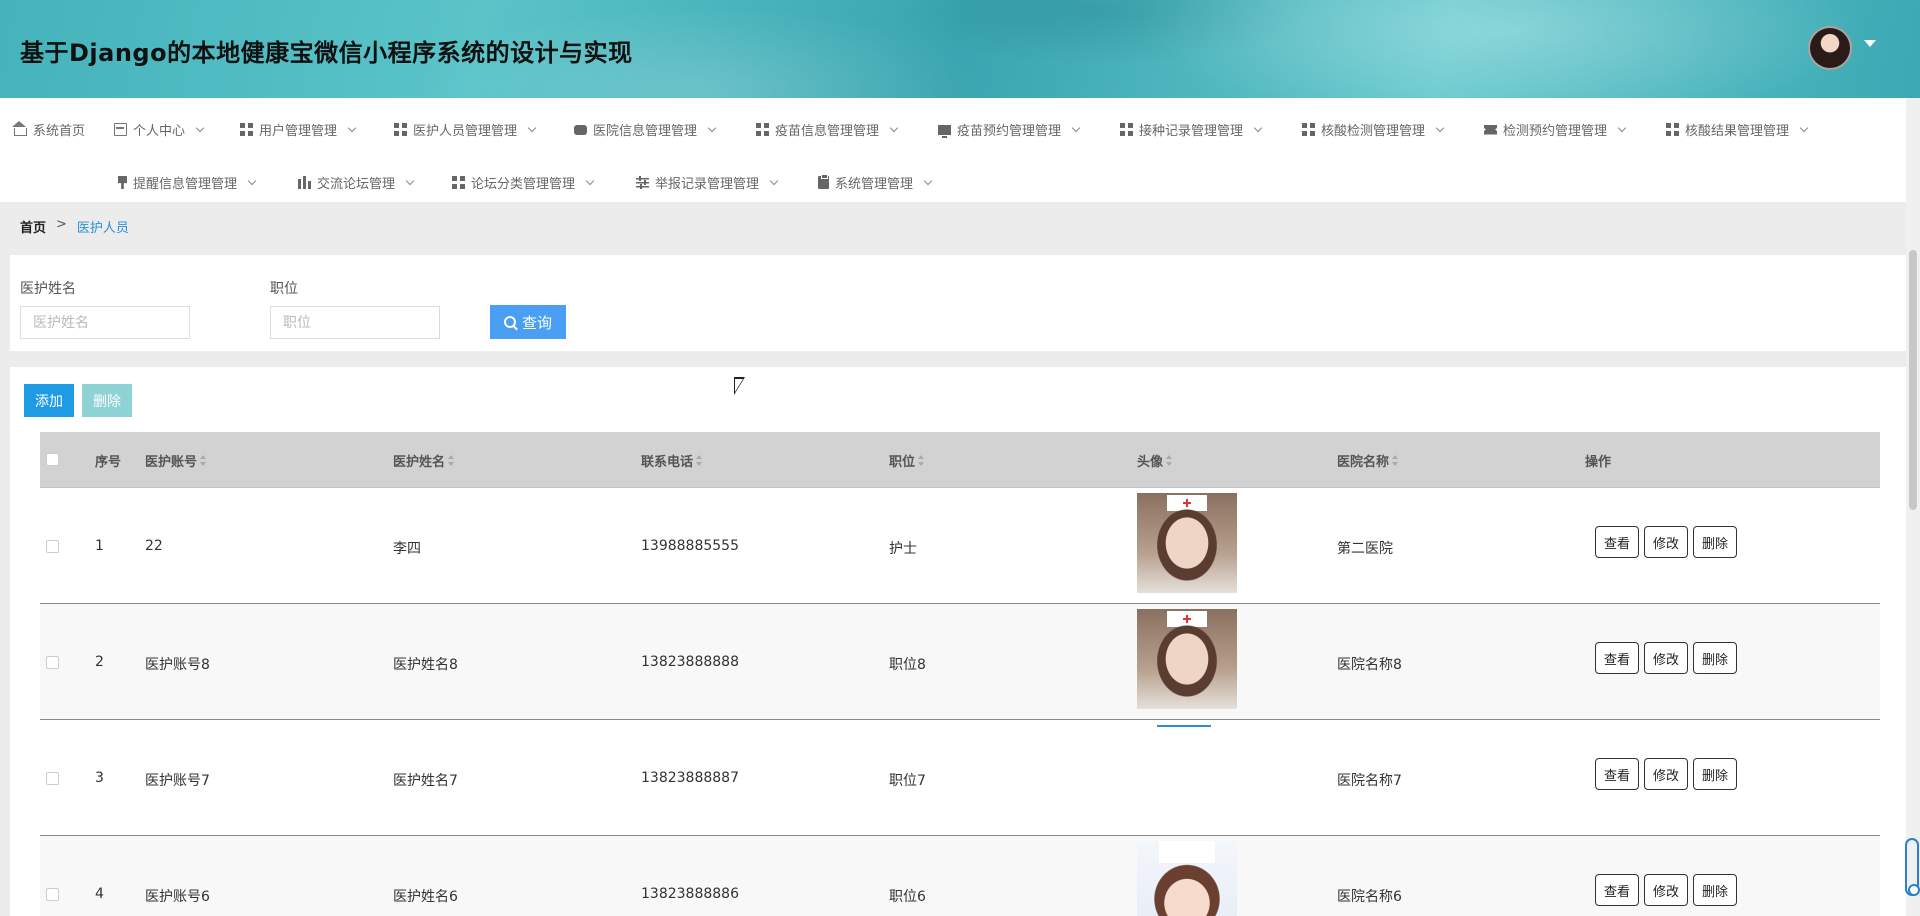  I want to click on column-header-label: 操作, so click(1598, 462).